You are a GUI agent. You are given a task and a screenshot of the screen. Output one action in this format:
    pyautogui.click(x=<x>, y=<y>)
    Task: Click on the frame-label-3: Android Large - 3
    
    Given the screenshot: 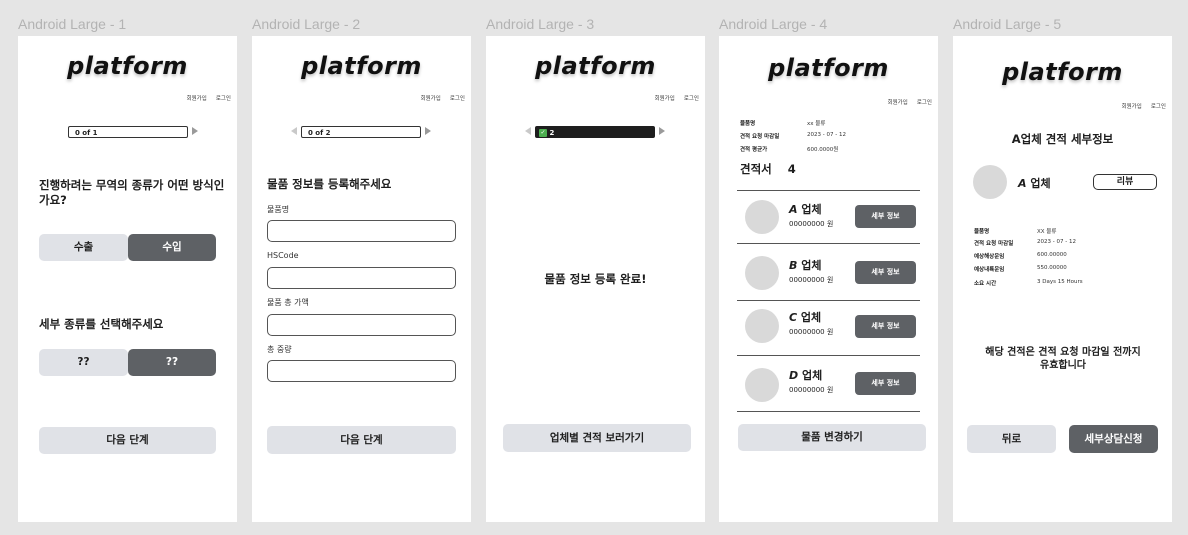 What is the action you would take?
    pyautogui.click(x=540, y=24)
    